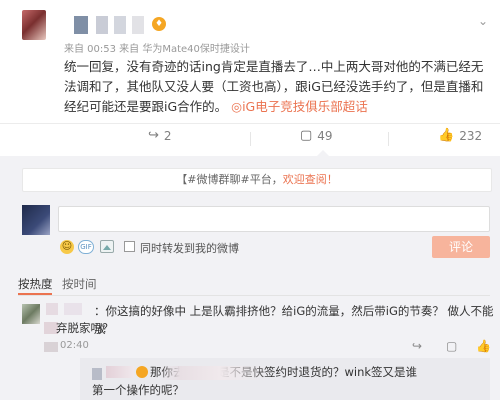 The width and height of the screenshot is (500, 400). What do you see at coordinates (86, 247) in the screenshot?
I see `gif-icon: GIF` at bounding box center [86, 247].